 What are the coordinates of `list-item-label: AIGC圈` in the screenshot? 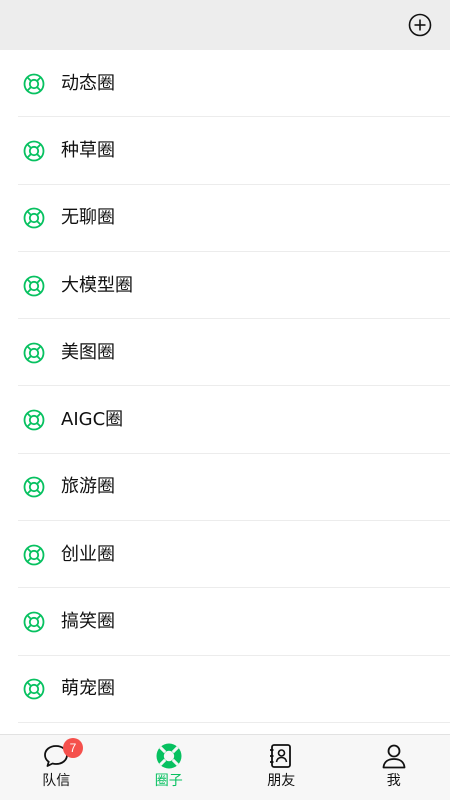 It's located at (92, 420).